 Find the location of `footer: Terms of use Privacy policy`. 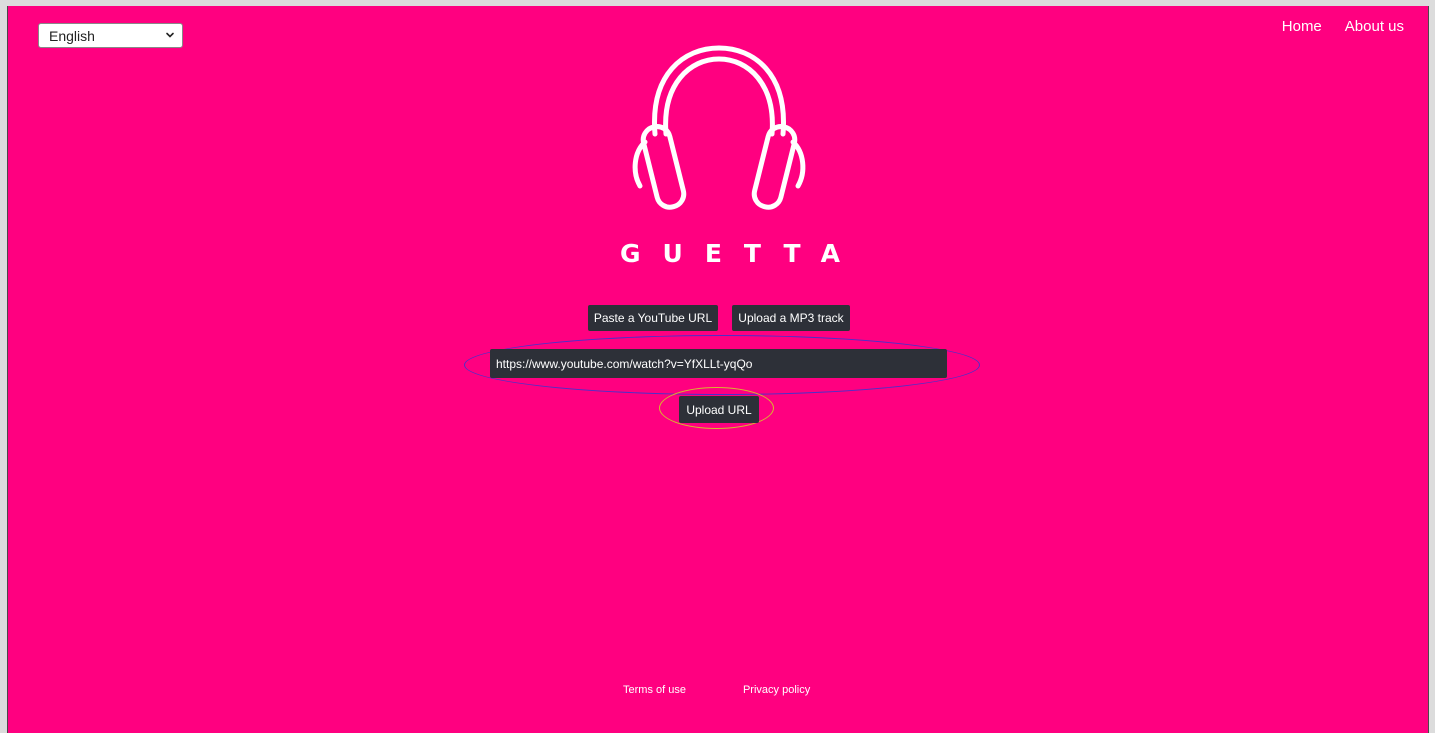

footer: Terms of use Privacy policy is located at coordinates (716, 690).